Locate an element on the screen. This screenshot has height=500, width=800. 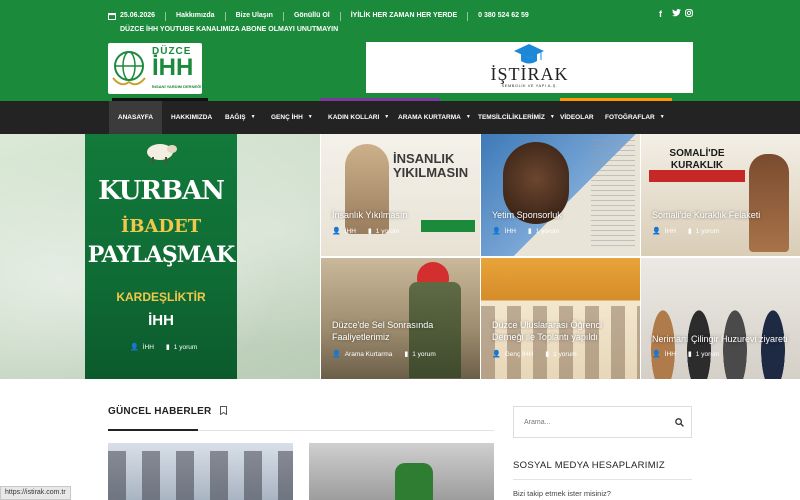
link-gonullu-ol: Gönüllü Ol is located at coordinates (312, 16).